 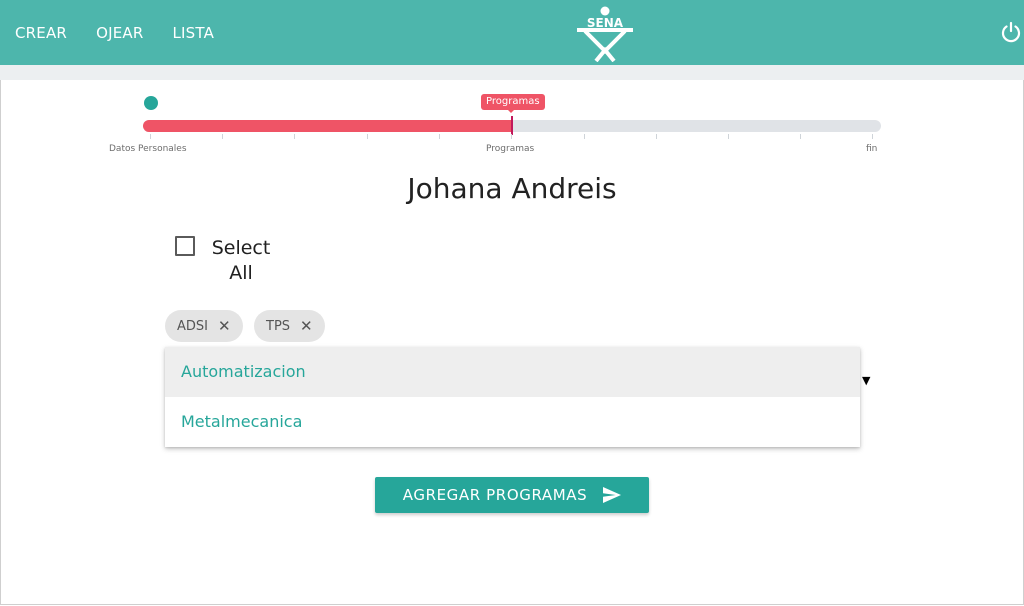 I want to click on nav-links: CREAR OJEAR LISTA, so click(x=129, y=32).